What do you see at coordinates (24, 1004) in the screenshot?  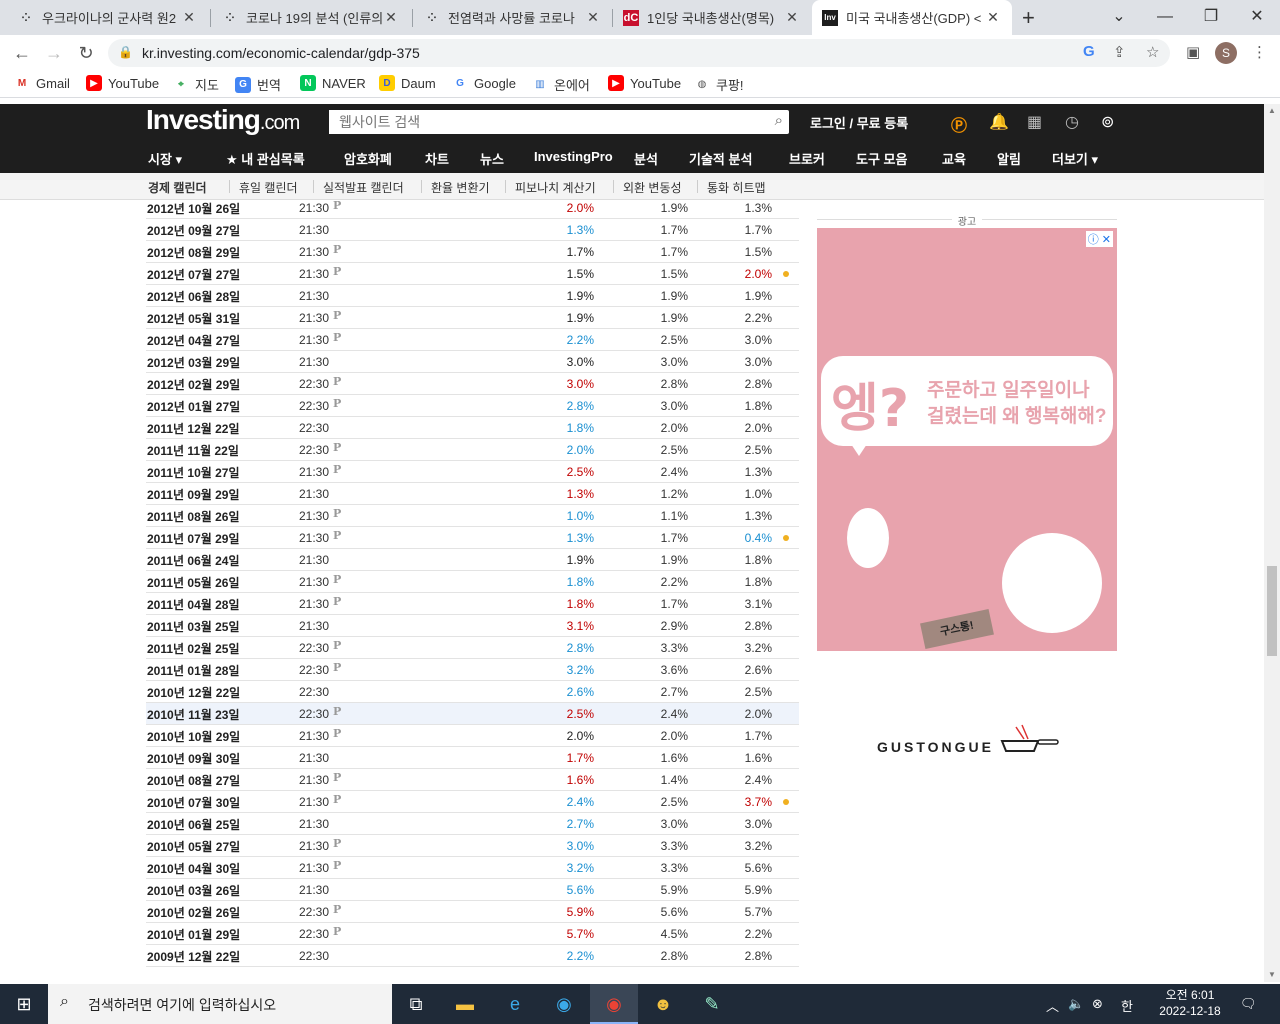 I see `start-button: ⊞` at bounding box center [24, 1004].